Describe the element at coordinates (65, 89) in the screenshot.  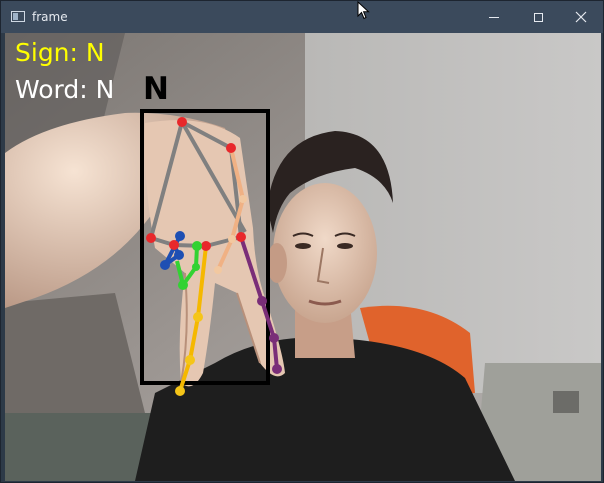
I see `word-label: Word: N` at that location.